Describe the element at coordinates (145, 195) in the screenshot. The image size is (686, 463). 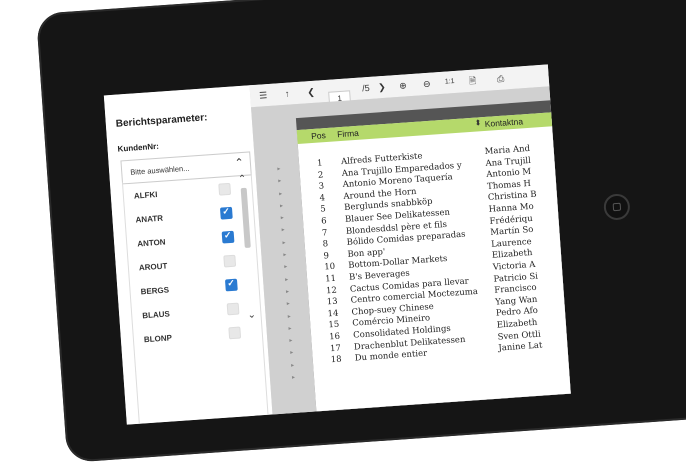
I see `list-item-label: ALFKI` at that location.